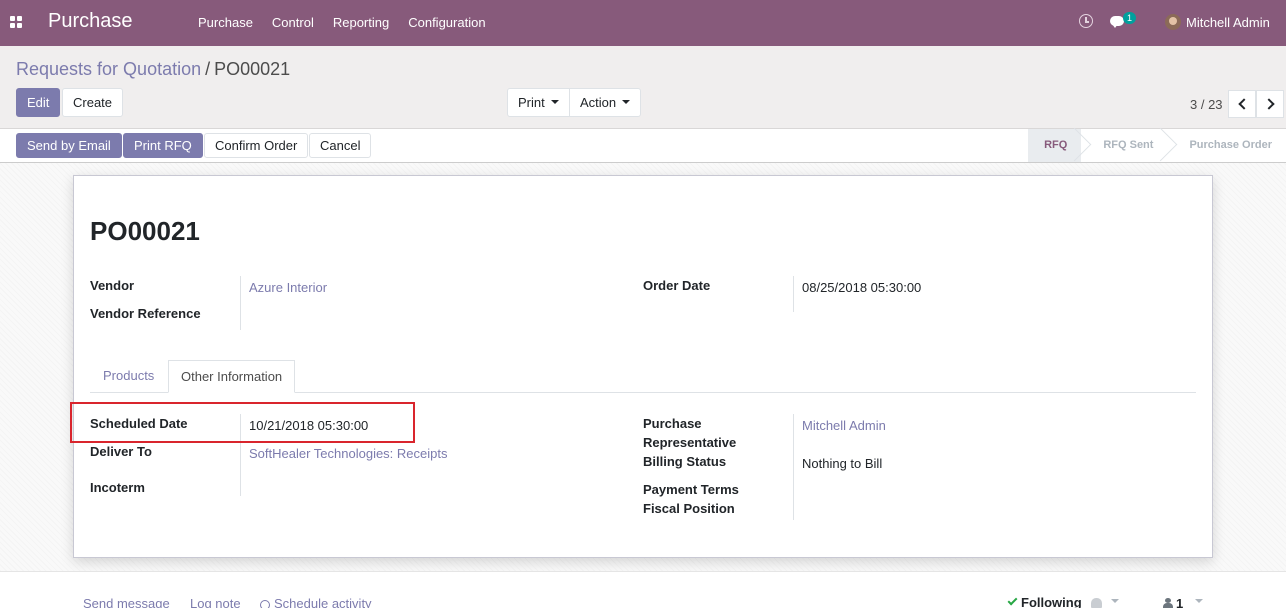 Image resolution: width=1286 pixels, height=608 pixels. What do you see at coordinates (361, 22) in the screenshot?
I see `menu-reporting: Reporting` at bounding box center [361, 22].